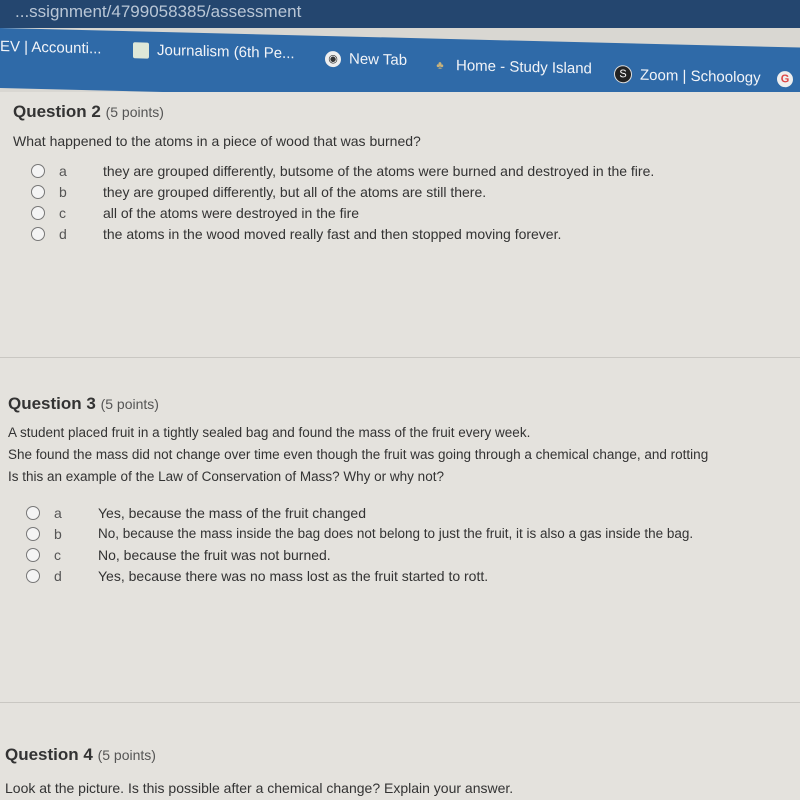  I want to click on bookmark-schoology: S Zoom | Schoology, so click(687, 76).